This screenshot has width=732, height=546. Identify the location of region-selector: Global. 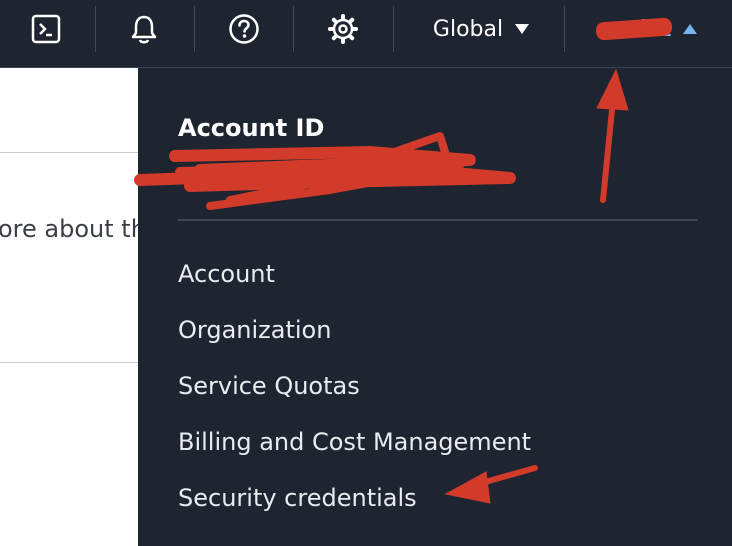
(481, 29).